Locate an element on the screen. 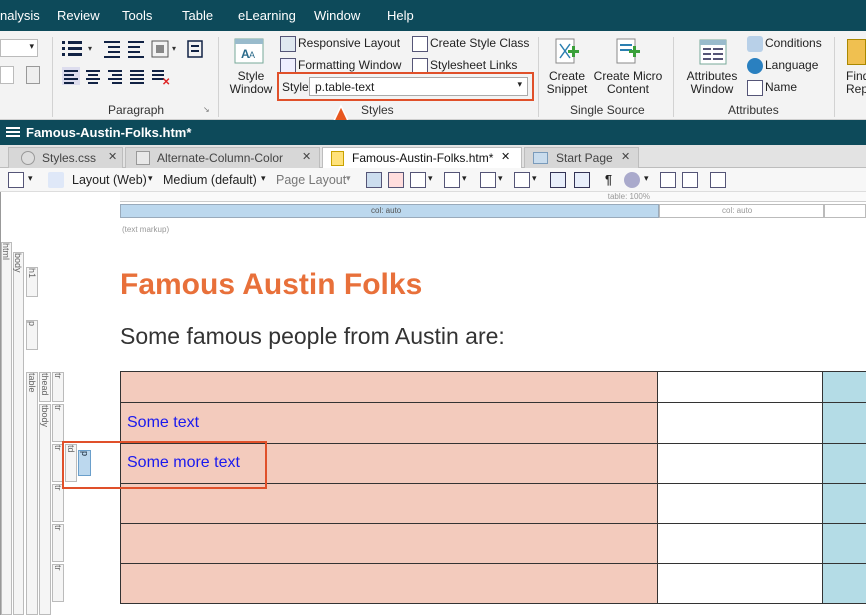 This screenshot has height=615, width=866. page-layout-dropdown: Page Layout is located at coordinates (311, 180).